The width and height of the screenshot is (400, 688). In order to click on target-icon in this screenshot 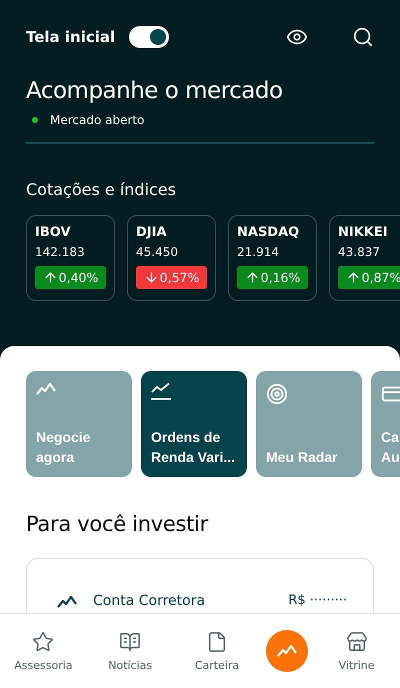, I will do `click(277, 394)`.